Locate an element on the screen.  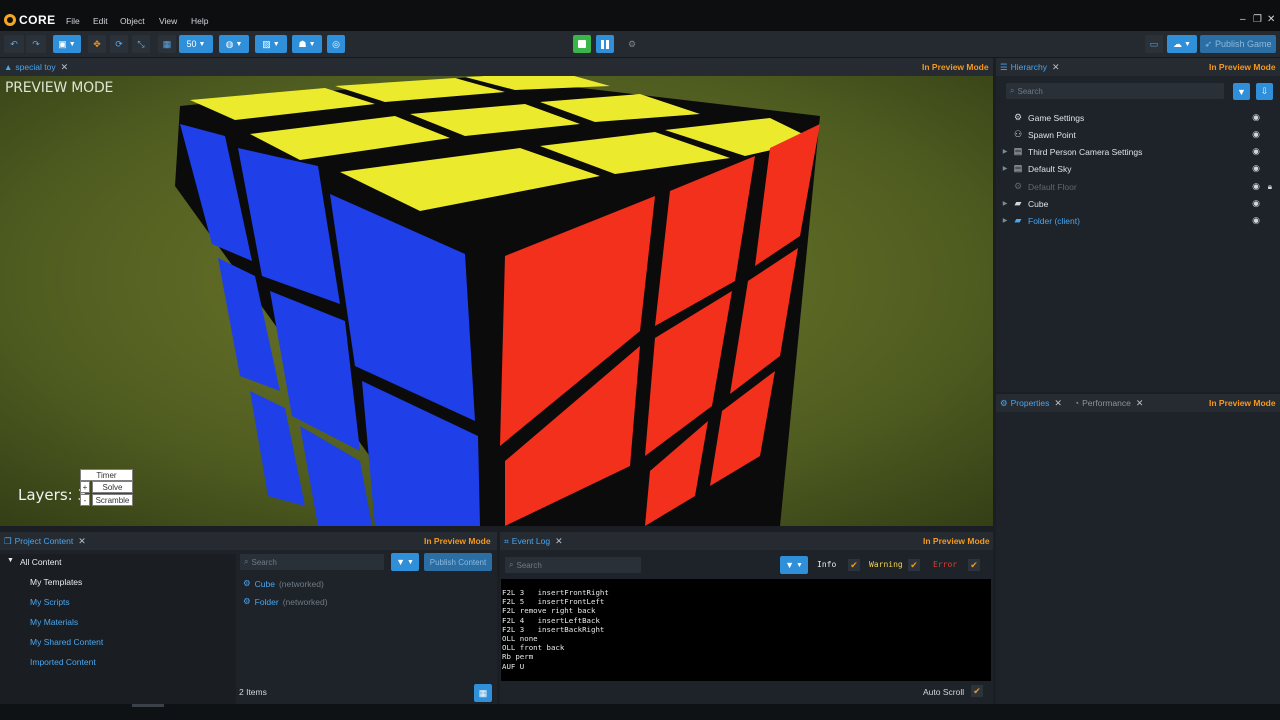
tab-project-content: ❒ Project Content ✕ is located at coordinates (45, 541).